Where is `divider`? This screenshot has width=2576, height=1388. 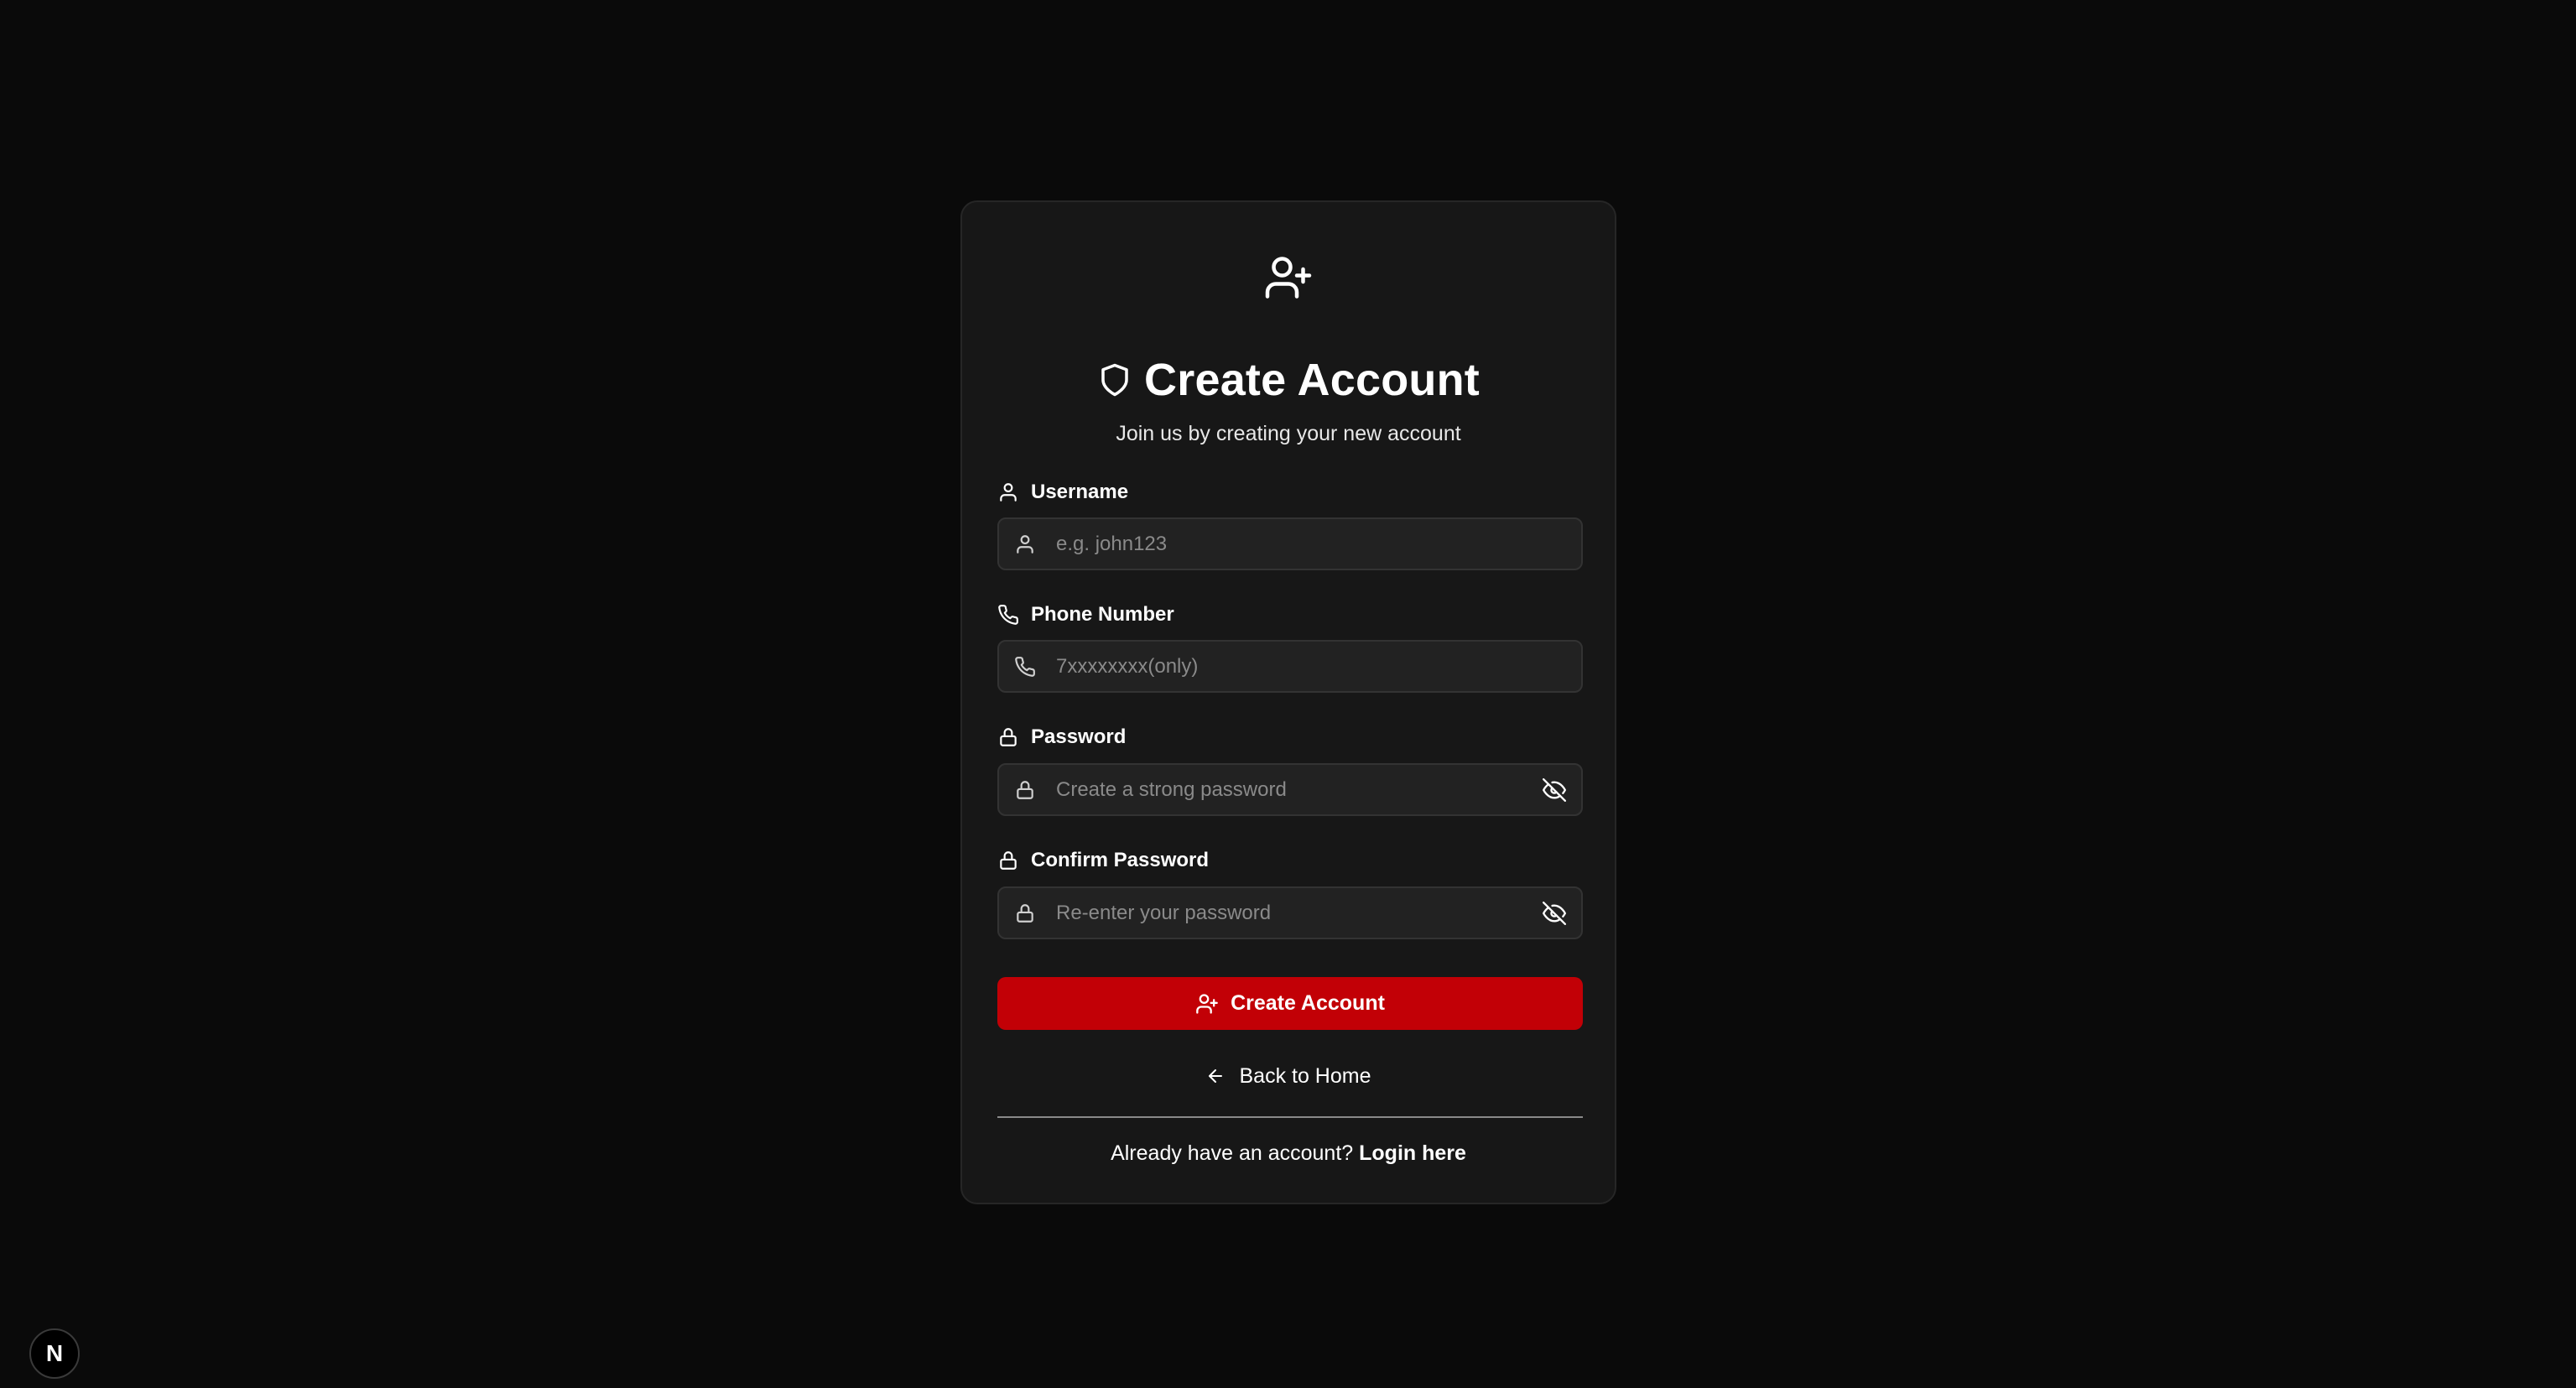 divider is located at coordinates (1290, 1117).